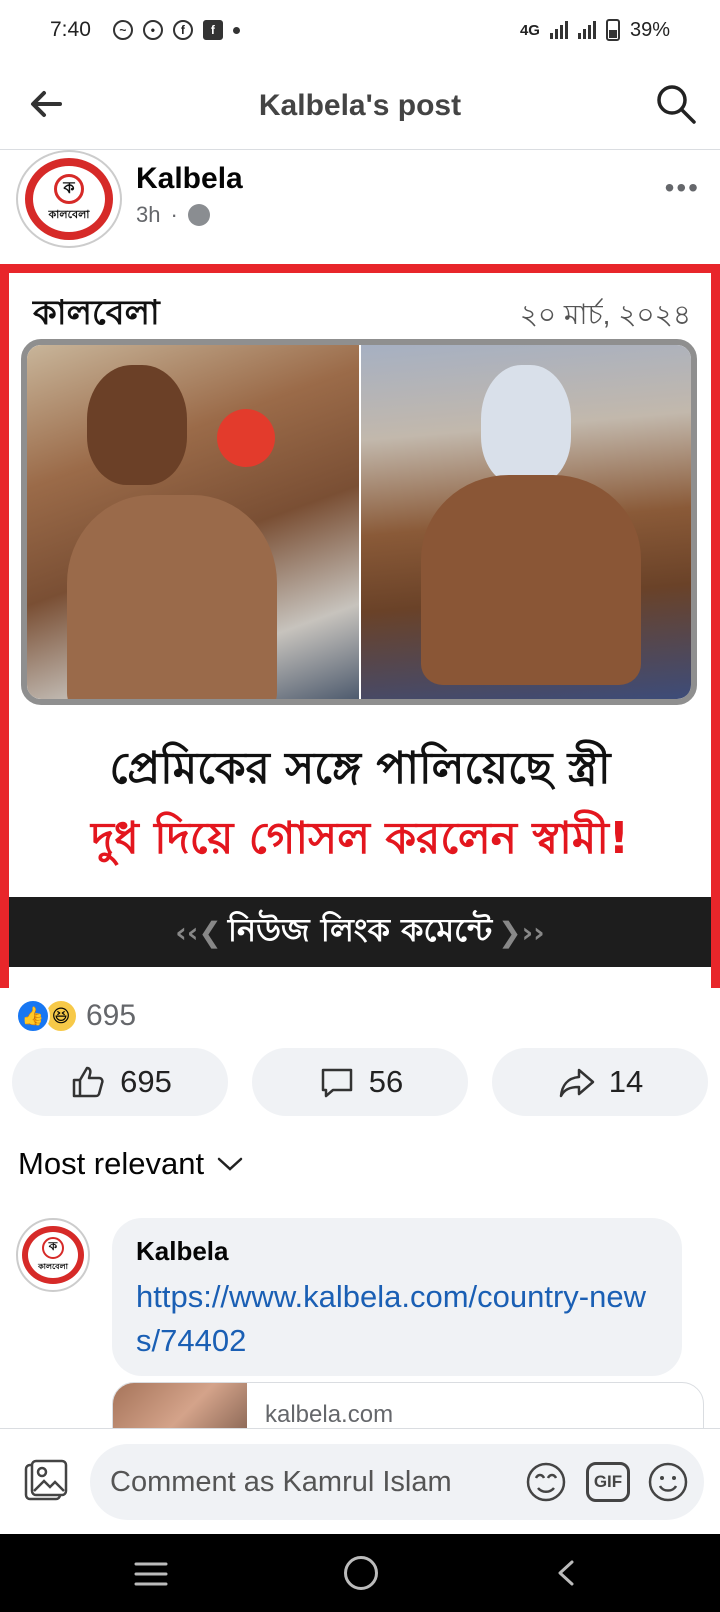  I want to click on person-head, so click(137, 425).